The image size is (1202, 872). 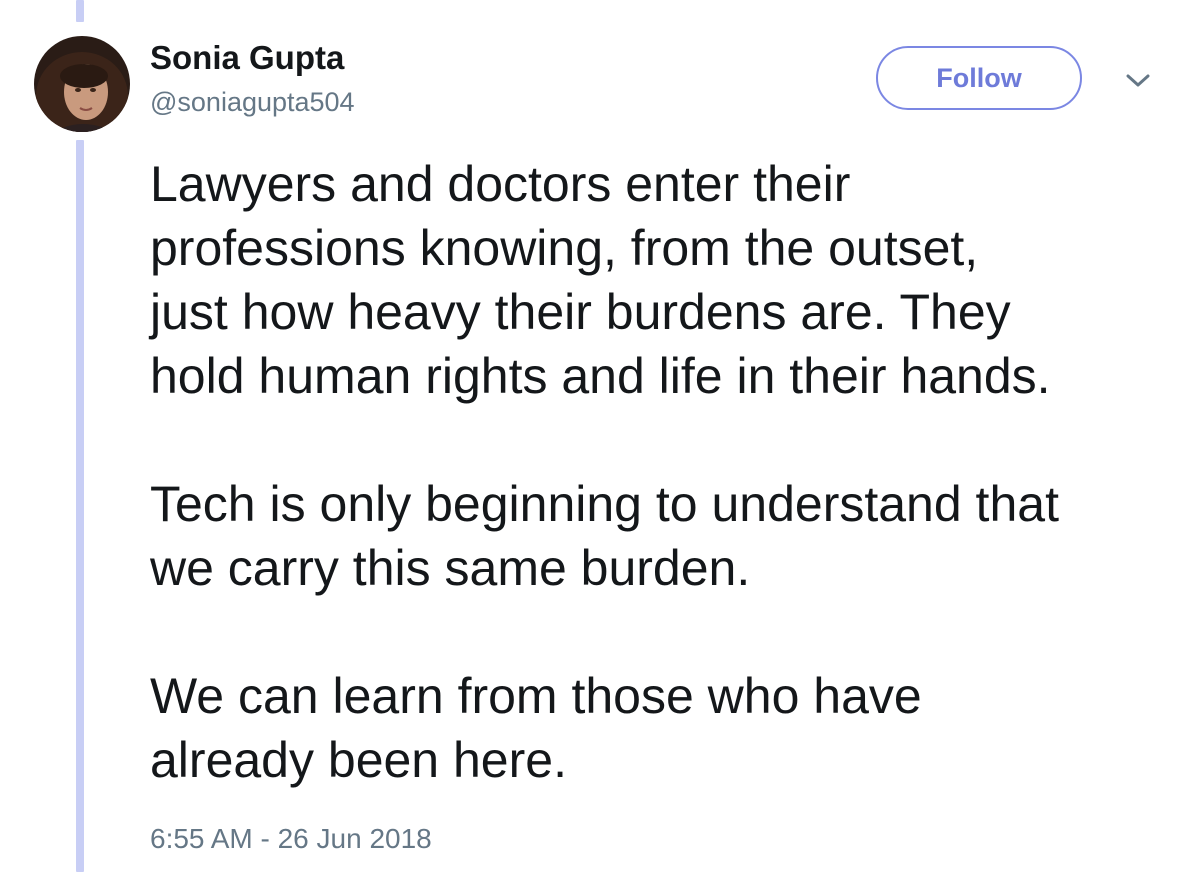 I want to click on follow-button: Follow, so click(x=979, y=78).